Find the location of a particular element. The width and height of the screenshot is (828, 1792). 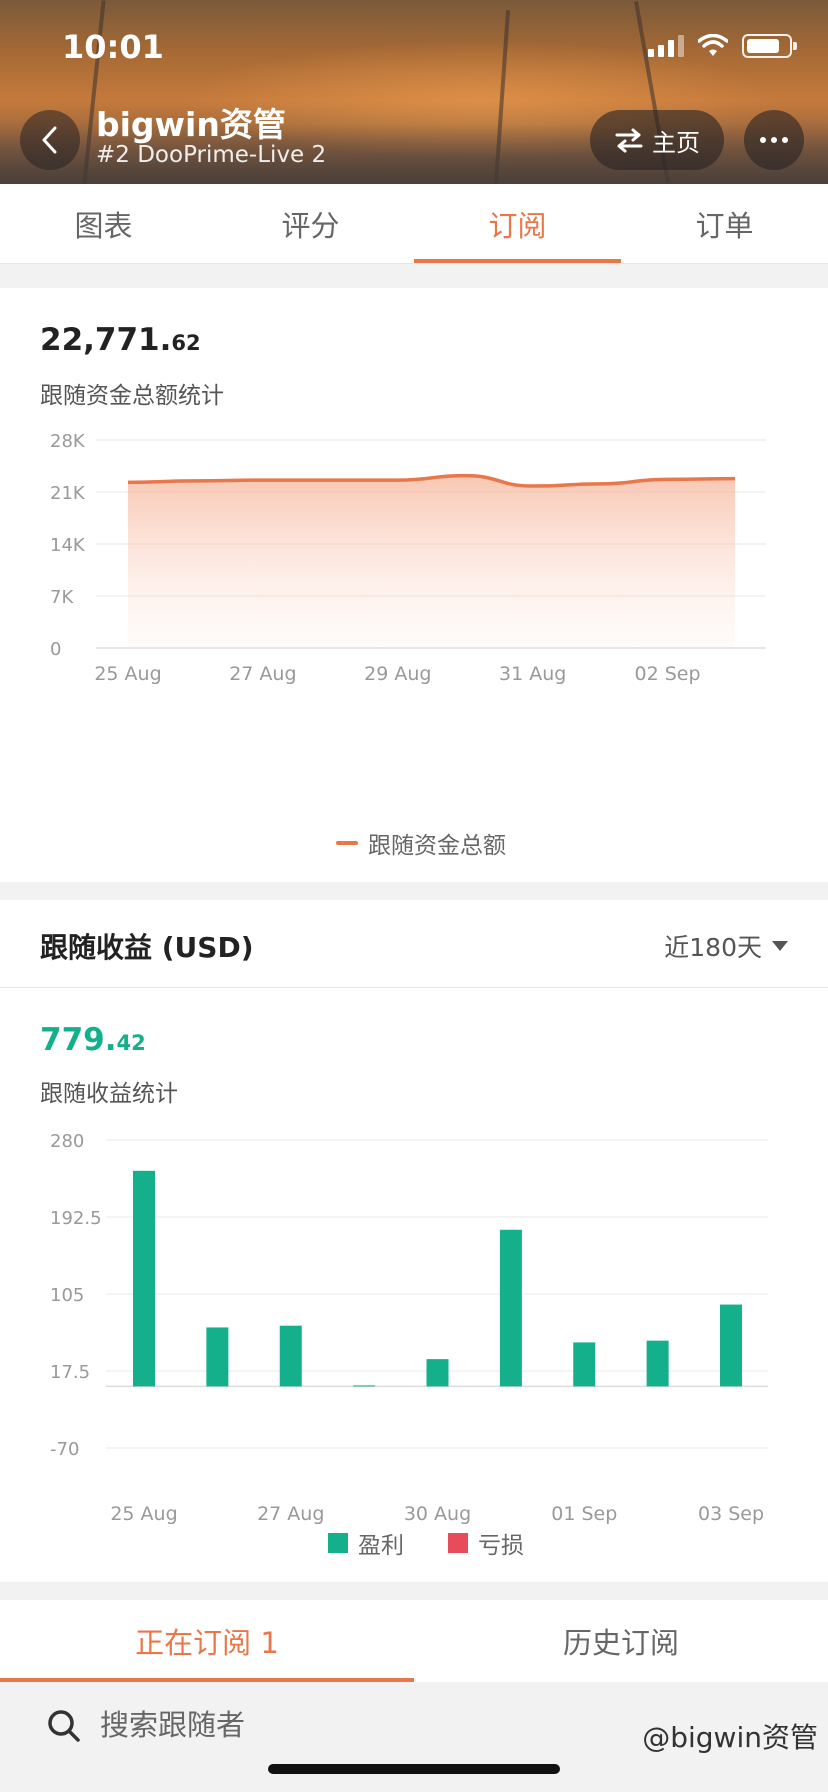

follower-search: 搜索跟随者 @bigwin资管 is located at coordinates (414, 1737).